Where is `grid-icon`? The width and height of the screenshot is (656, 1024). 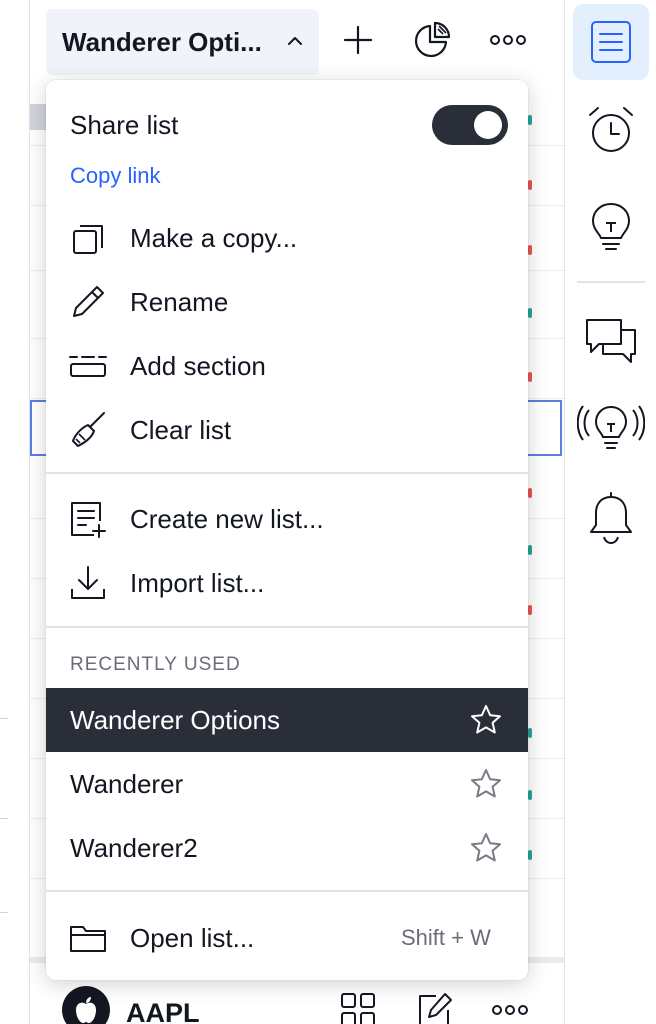
grid-icon is located at coordinates (358, 1008).